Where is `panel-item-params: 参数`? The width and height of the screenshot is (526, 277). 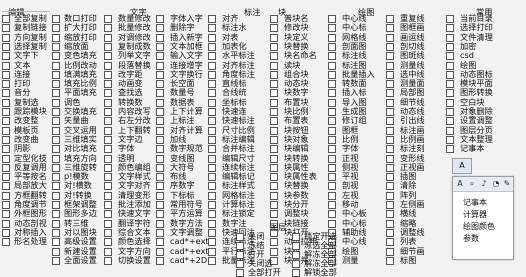 panel-item-params: 参数 is located at coordinates (471, 238).